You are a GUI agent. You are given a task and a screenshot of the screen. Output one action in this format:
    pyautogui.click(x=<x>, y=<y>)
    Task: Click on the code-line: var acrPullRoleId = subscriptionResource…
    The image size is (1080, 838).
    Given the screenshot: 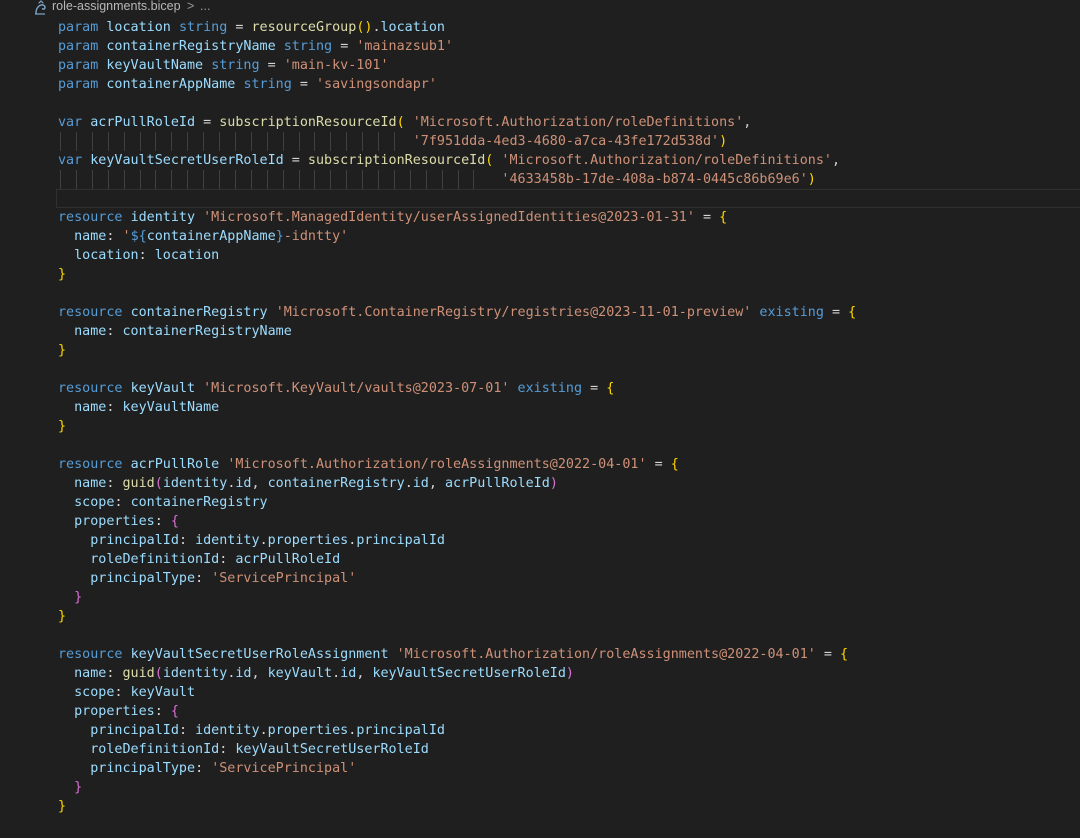 What is the action you would take?
    pyautogui.click(x=569, y=122)
    